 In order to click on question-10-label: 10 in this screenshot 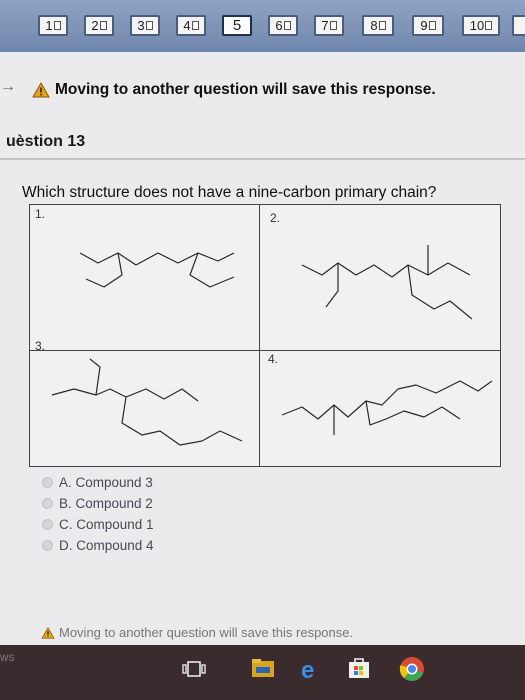, I will do `click(477, 25)`.